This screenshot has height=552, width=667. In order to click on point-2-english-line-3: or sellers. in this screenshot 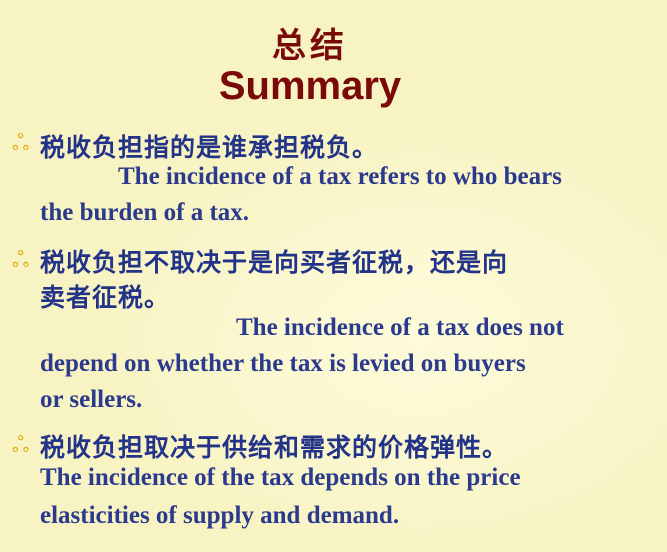, I will do `click(91, 399)`.